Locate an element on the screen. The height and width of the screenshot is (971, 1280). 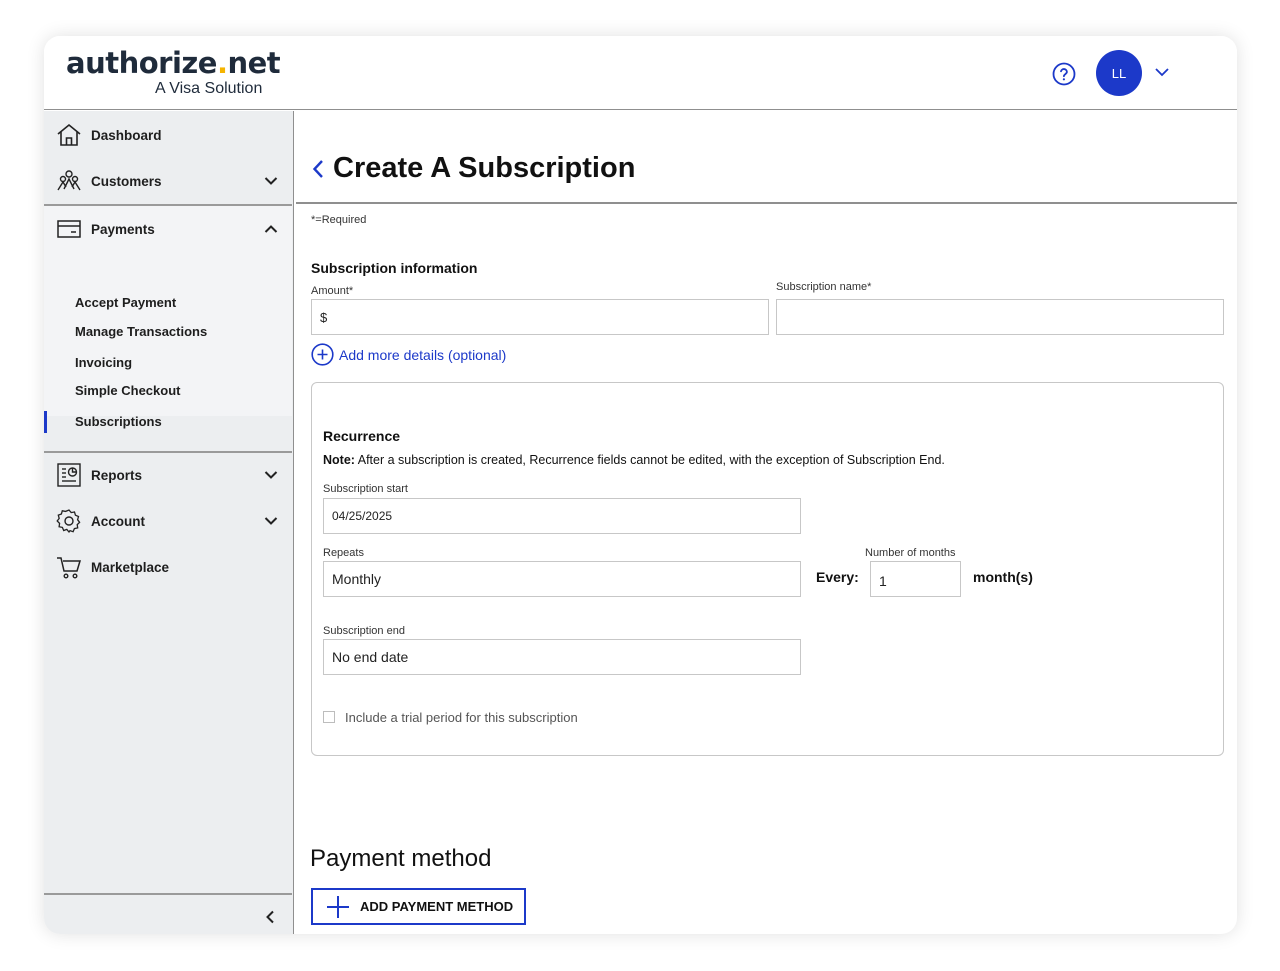
trial-period-checkbox is located at coordinates (329, 717).